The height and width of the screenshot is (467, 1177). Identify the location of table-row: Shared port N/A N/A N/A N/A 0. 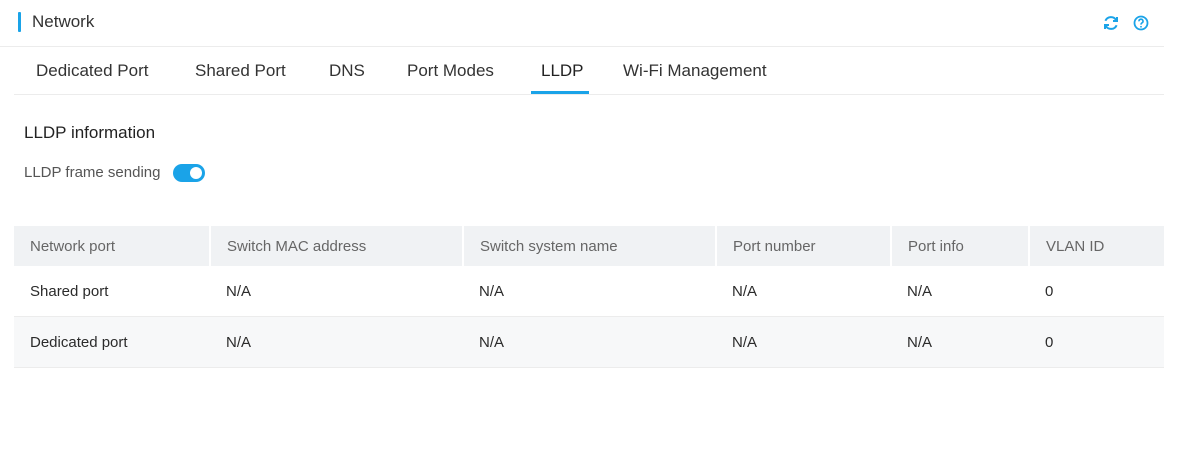
(589, 291).